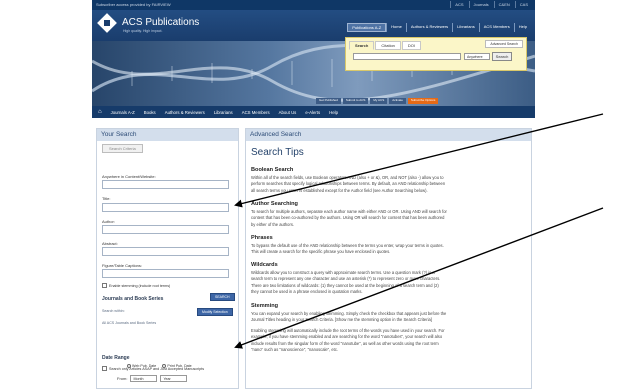 The height and width of the screenshot is (389, 620). Describe the element at coordinates (419, 160) in the screenshot. I see `arrow-to-title-field` at that location.